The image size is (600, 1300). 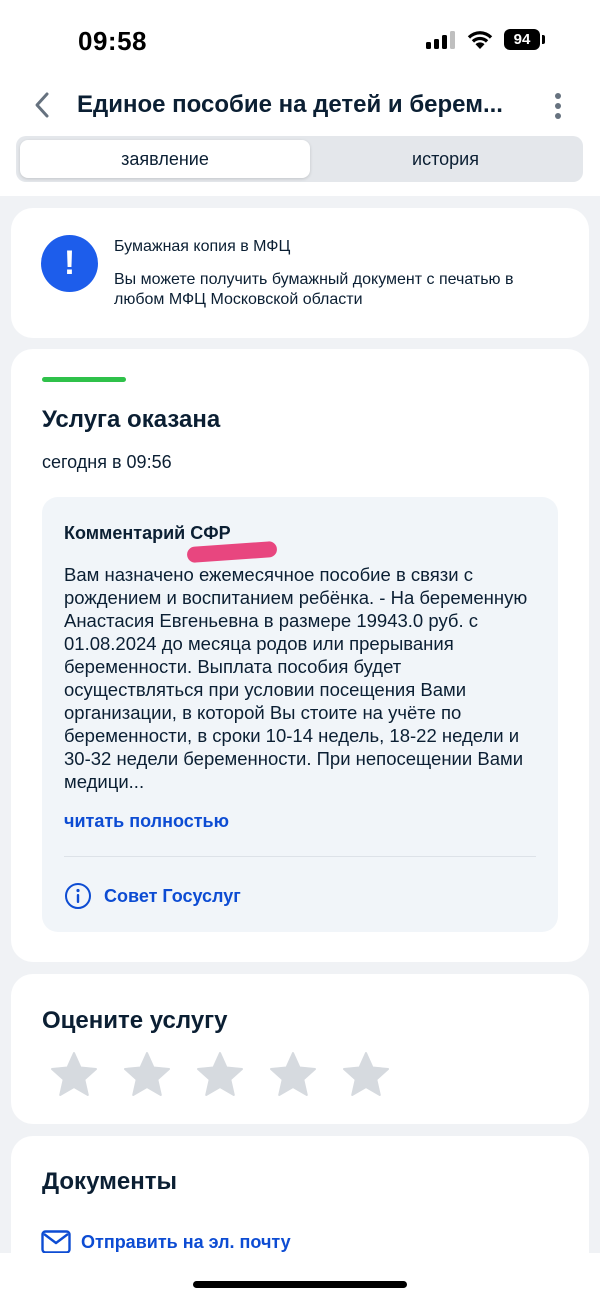 I want to click on advice-link: Совет Госуслуг, so click(x=172, y=896).